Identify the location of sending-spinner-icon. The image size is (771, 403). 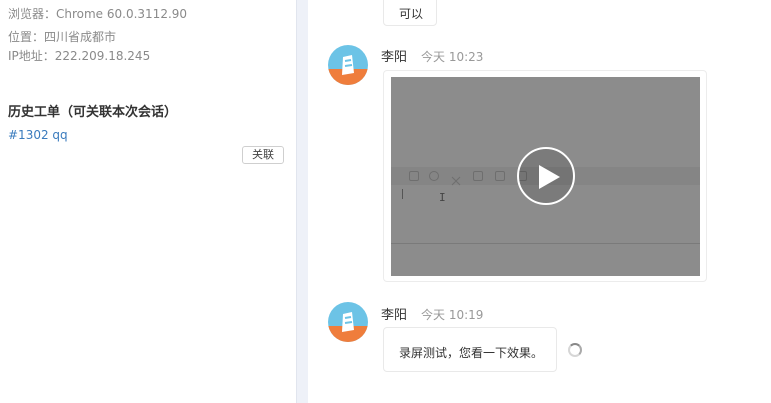
(575, 350).